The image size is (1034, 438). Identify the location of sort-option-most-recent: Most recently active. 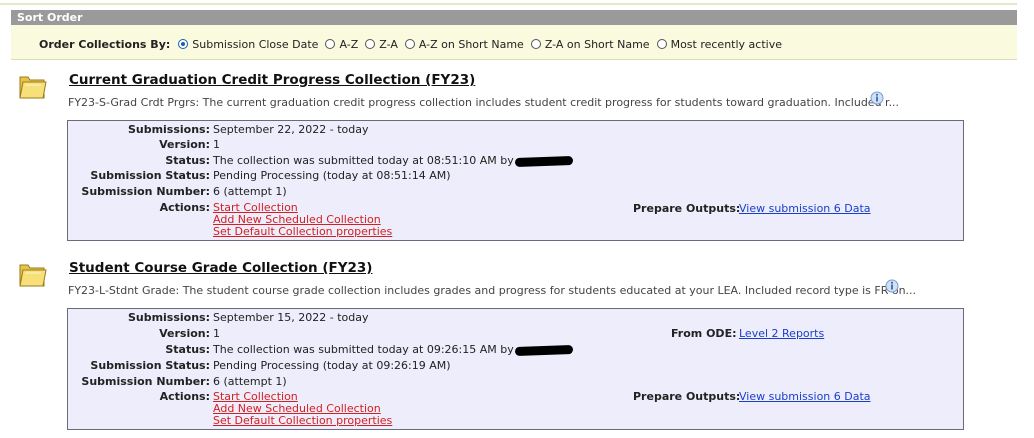
(719, 44).